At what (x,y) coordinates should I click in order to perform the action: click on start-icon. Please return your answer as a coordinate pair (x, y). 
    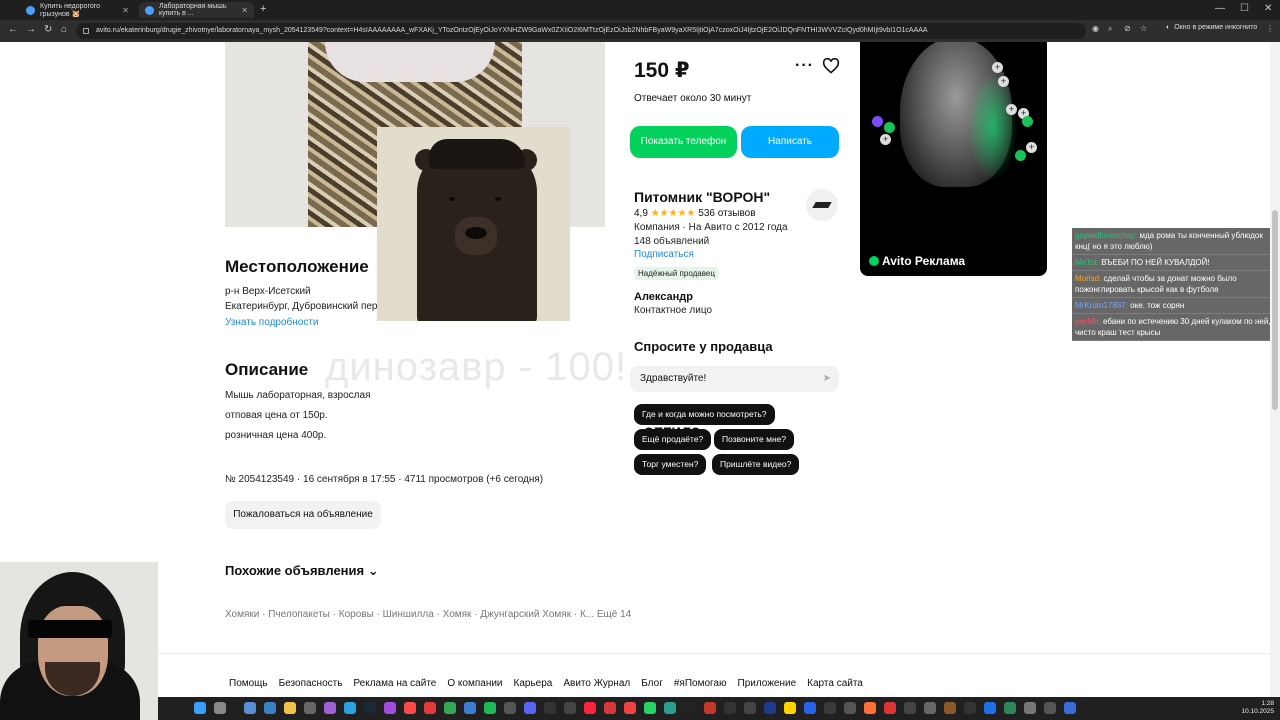
    Looking at the image, I should click on (200, 708).